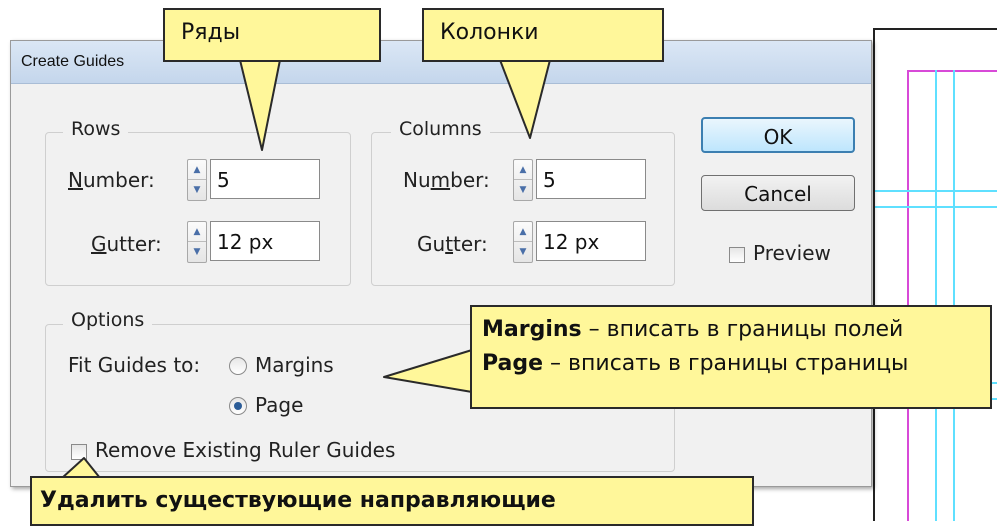 This screenshot has width=997, height=526. What do you see at coordinates (543, 35) in the screenshot?
I see `columns-callout: Колонки` at bounding box center [543, 35].